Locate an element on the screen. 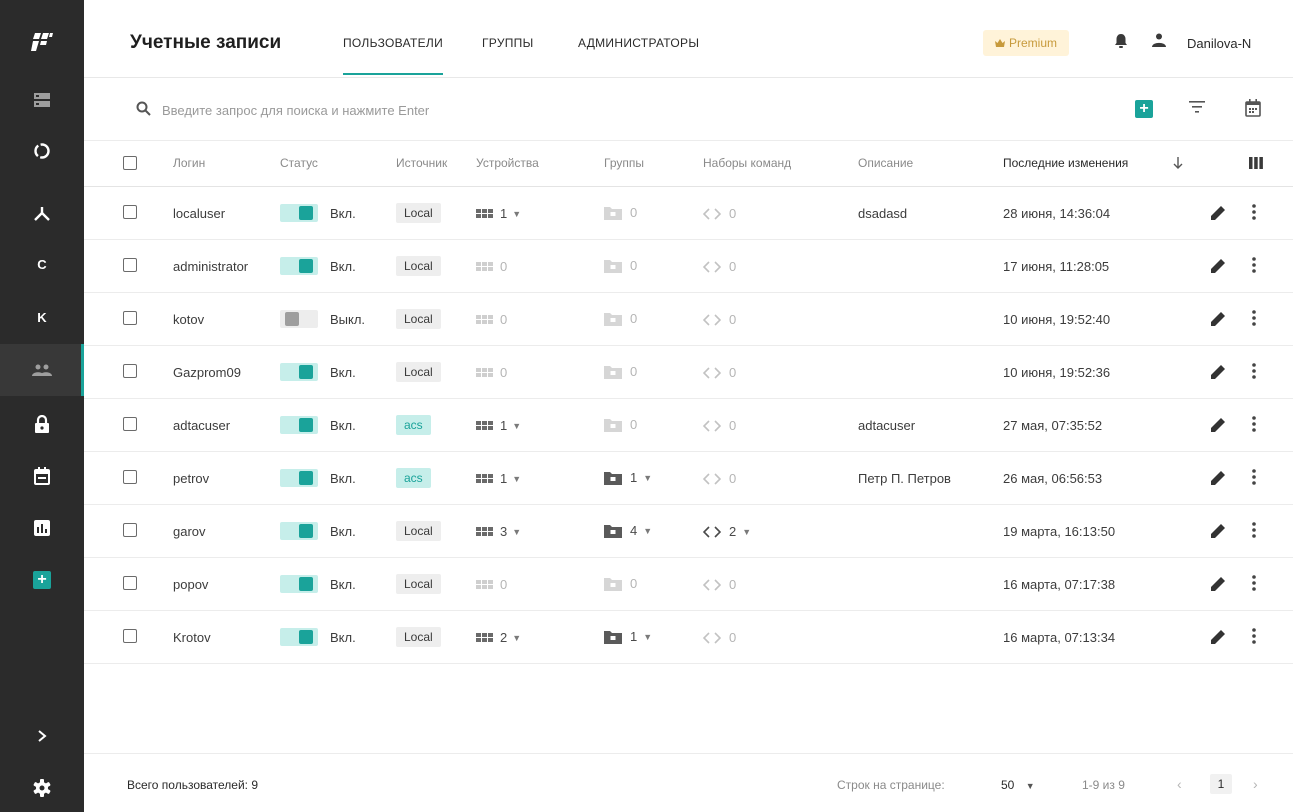 This screenshot has width=1293, height=812. tab-administrators: АДМИНИСТРАТОРЫ is located at coordinates (638, 43).